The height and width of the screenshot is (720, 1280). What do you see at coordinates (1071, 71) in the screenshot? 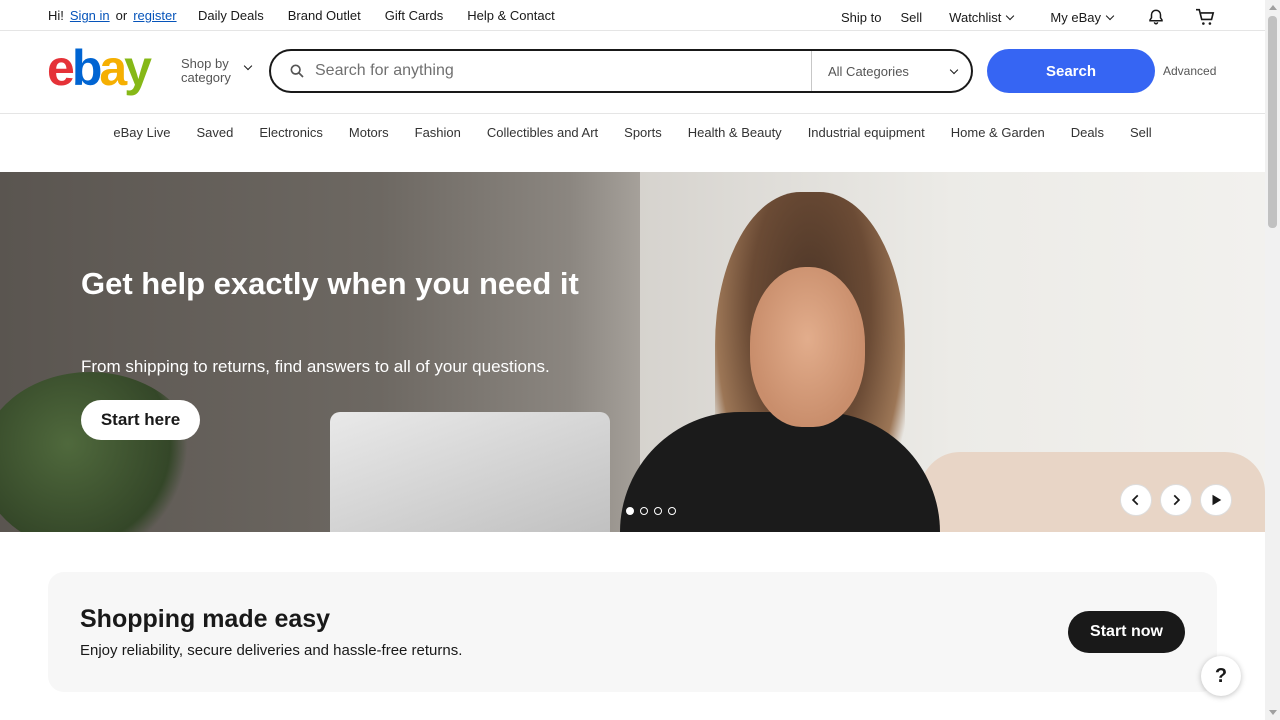
I see `search-button: Search` at bounding box center [1071, 71].